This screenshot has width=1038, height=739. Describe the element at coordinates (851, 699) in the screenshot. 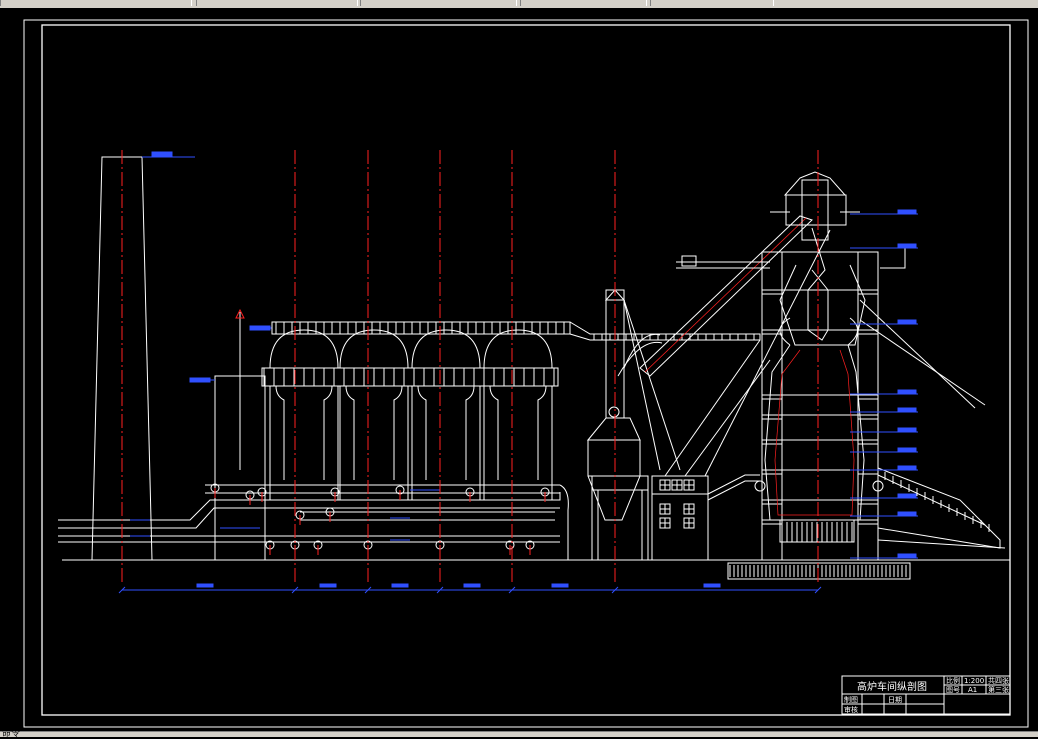

I see `drawn-by-label: 制图` at that location.